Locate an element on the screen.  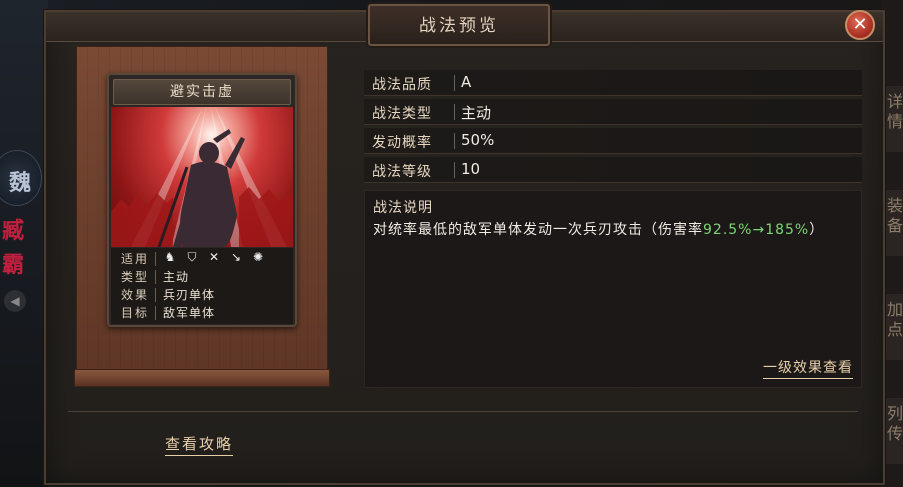
prop-value: 主动 is located at coordinates (476, 113).